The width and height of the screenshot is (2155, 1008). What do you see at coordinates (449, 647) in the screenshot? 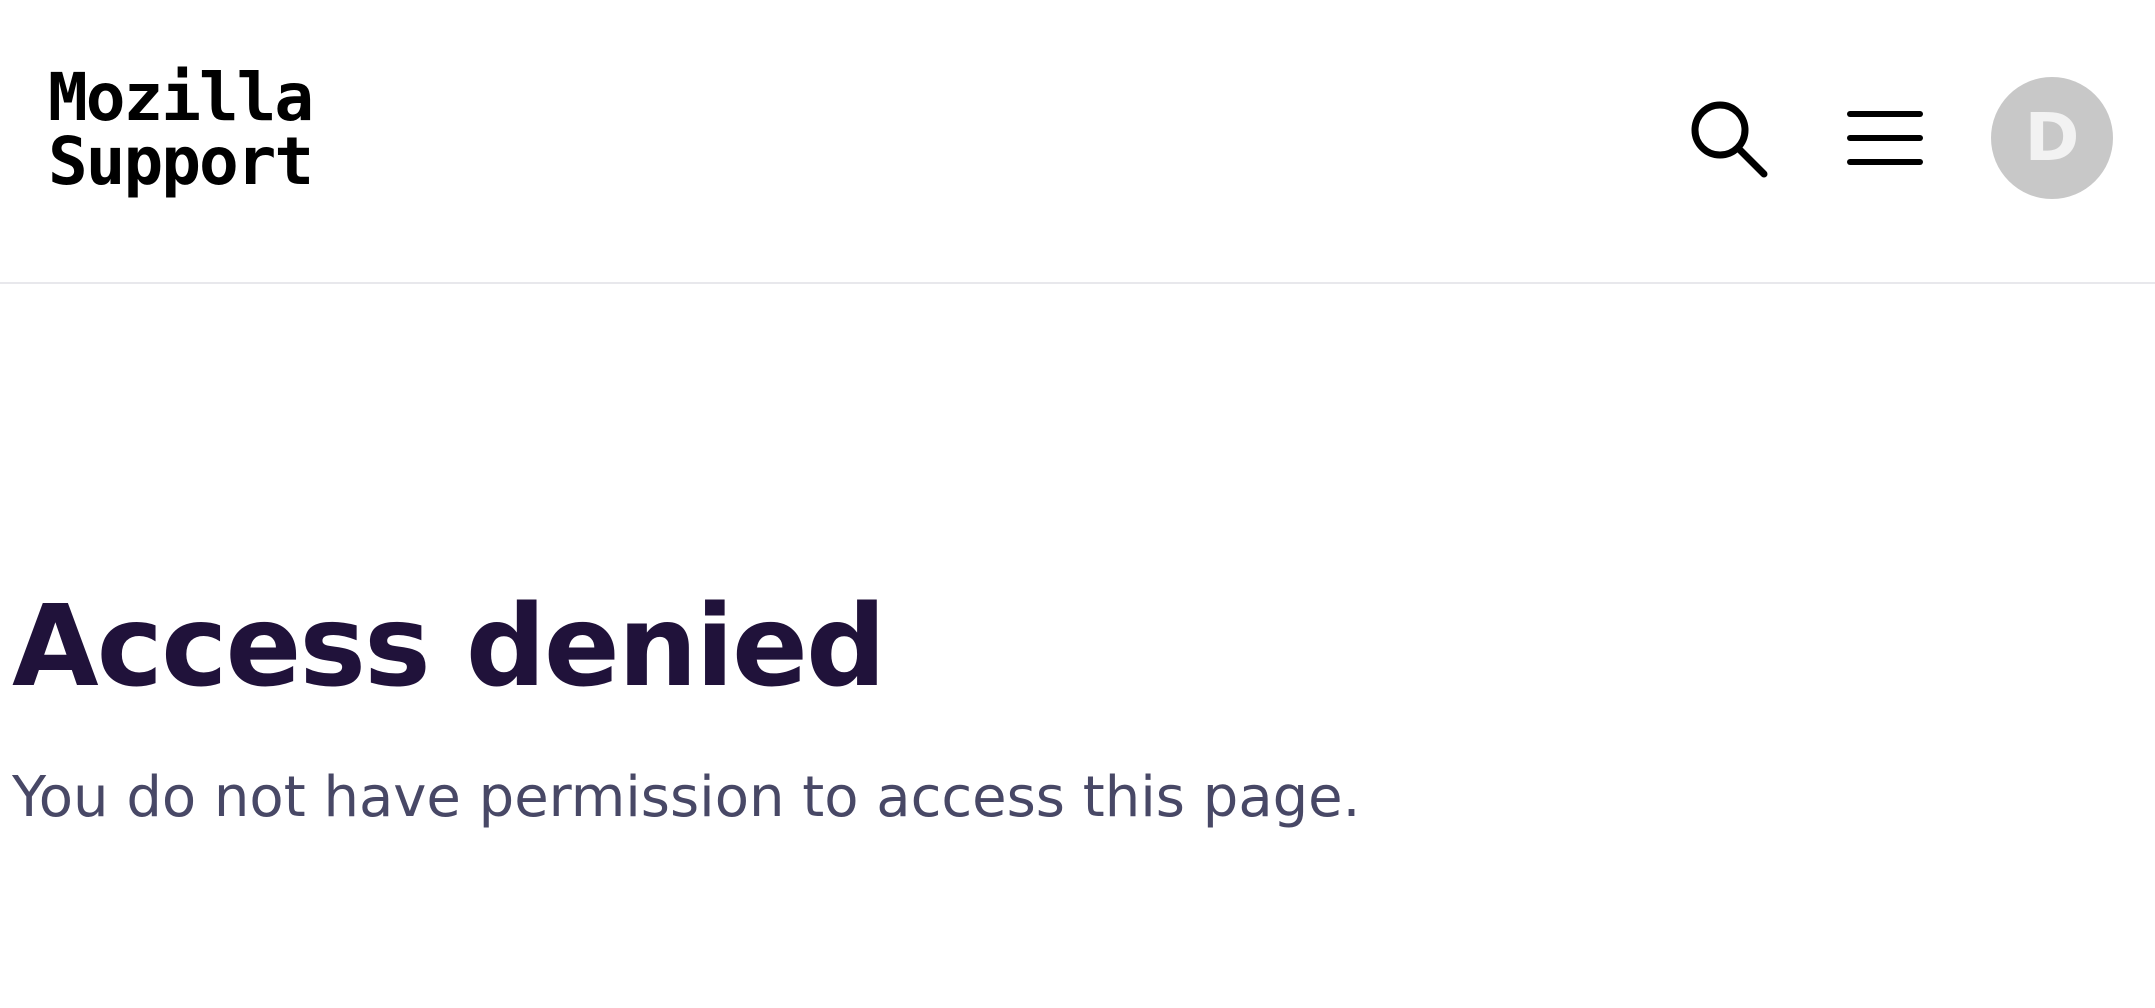
I see `page-title: Access denied` at bounding box center [449, 647].